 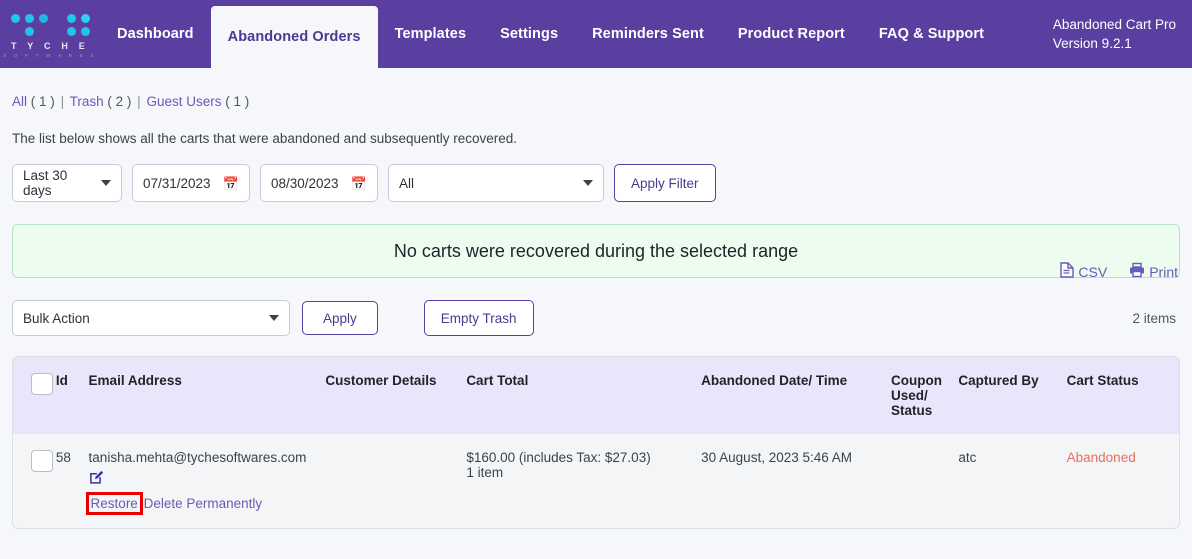 What do you see at coordinates (931, 34) in the screenshot?
I see `nav-item-faq-support: FAQ & Support` at bounding box center [931, 34].